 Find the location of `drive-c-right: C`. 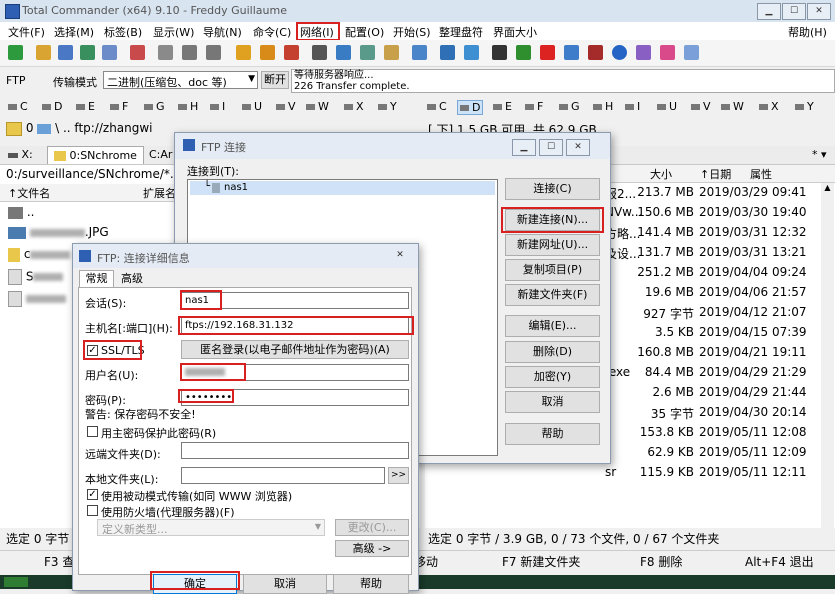

drive-c-right: C is located at coordinates (437, 106).